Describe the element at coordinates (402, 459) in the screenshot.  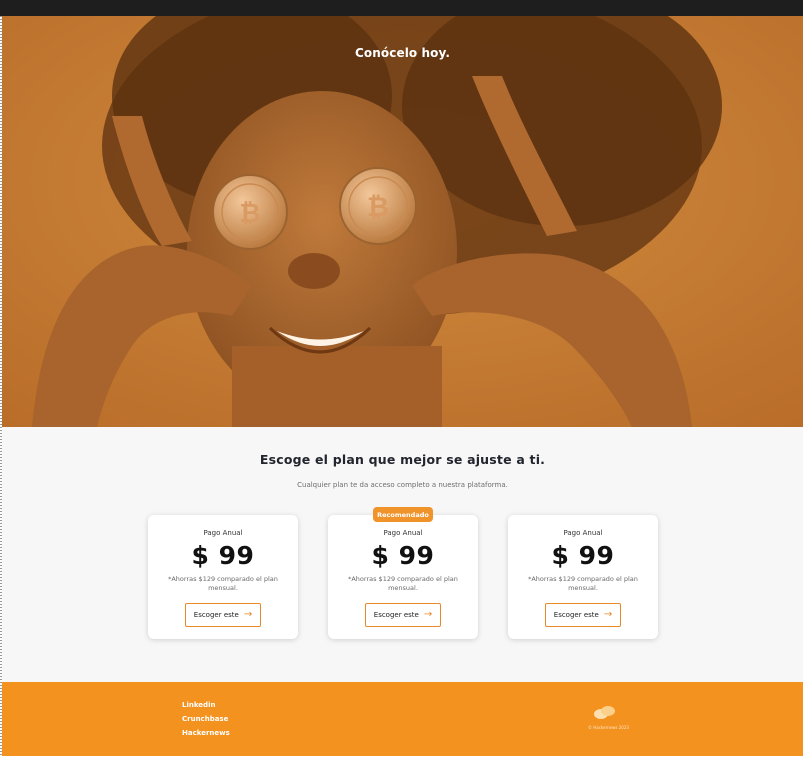
I see `pricing-title: Escoge el plan que mejor se ajuste a ti.` at that location.